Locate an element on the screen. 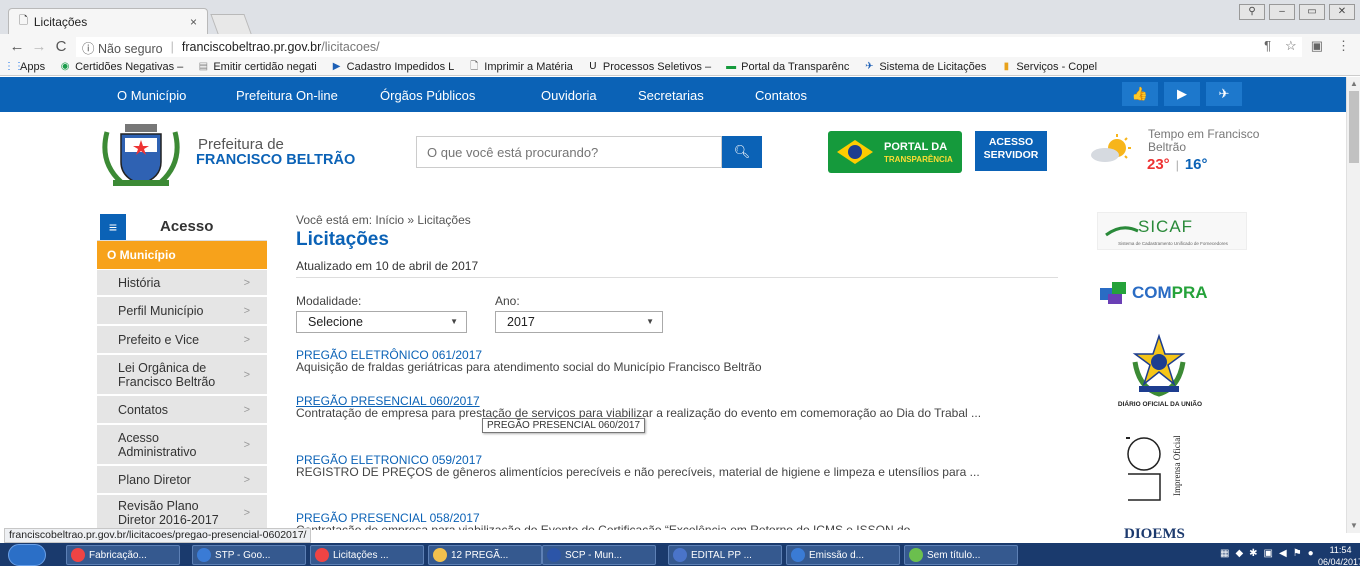 The image size is (1360, 567). dioems-banner: DIOEMS is located at coordinates (1154, 534).